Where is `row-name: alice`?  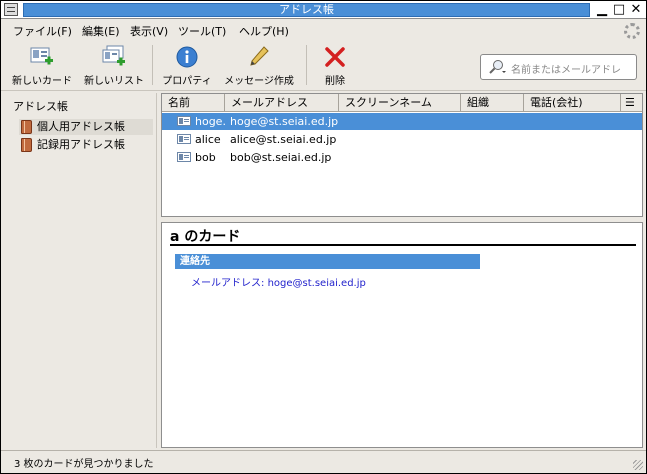
row-name: alice is located at coordinates (208, 139).